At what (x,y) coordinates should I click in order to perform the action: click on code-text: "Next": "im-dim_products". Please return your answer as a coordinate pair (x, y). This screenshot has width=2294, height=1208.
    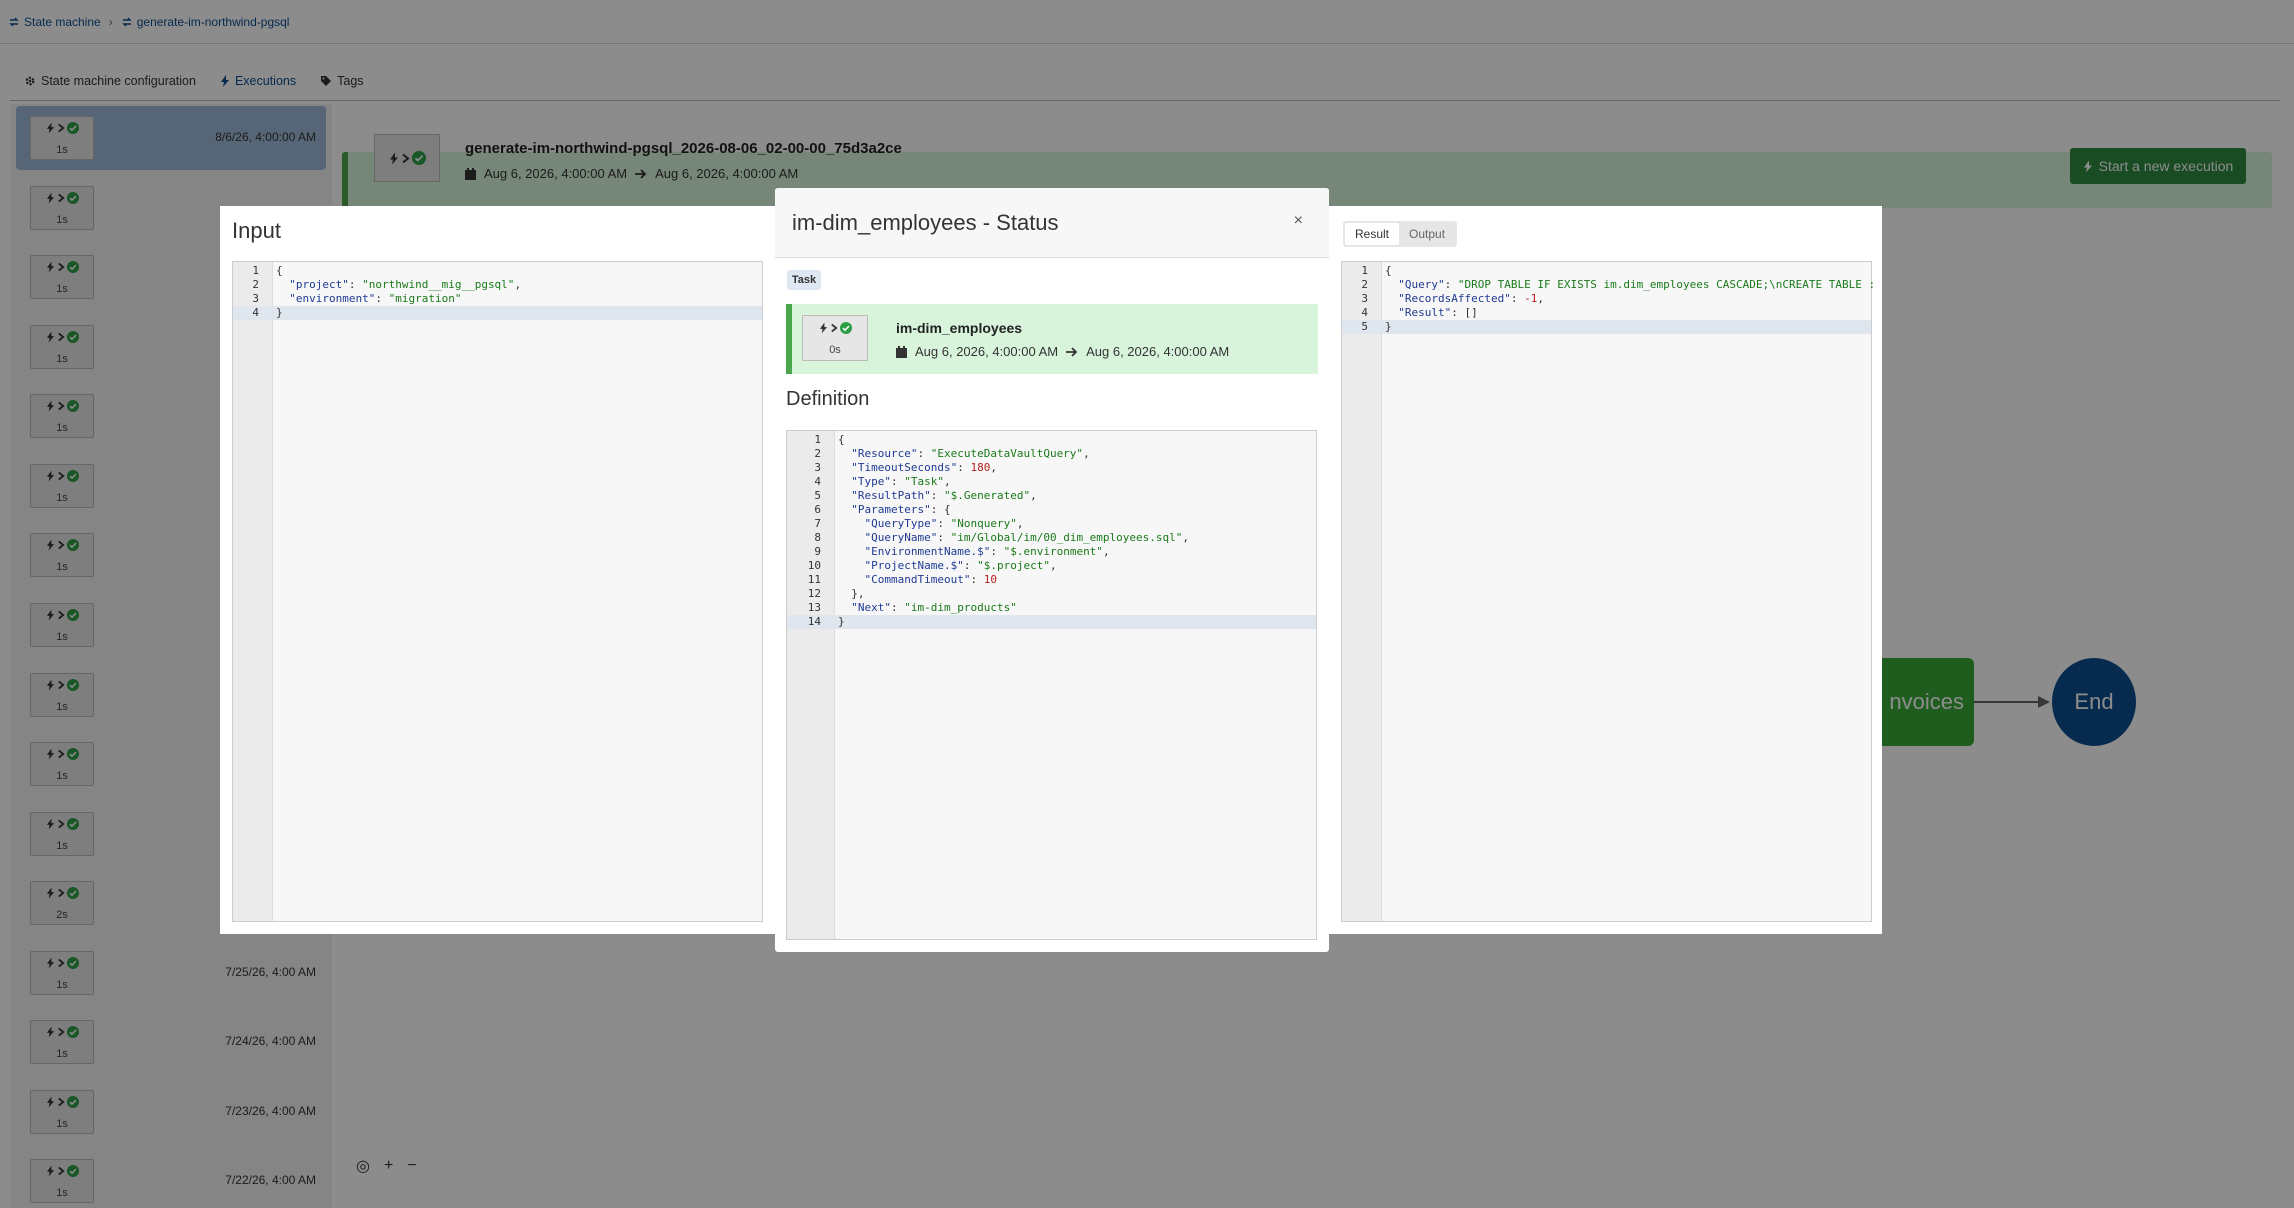
    Looking at the image, I should click on (927, 608).